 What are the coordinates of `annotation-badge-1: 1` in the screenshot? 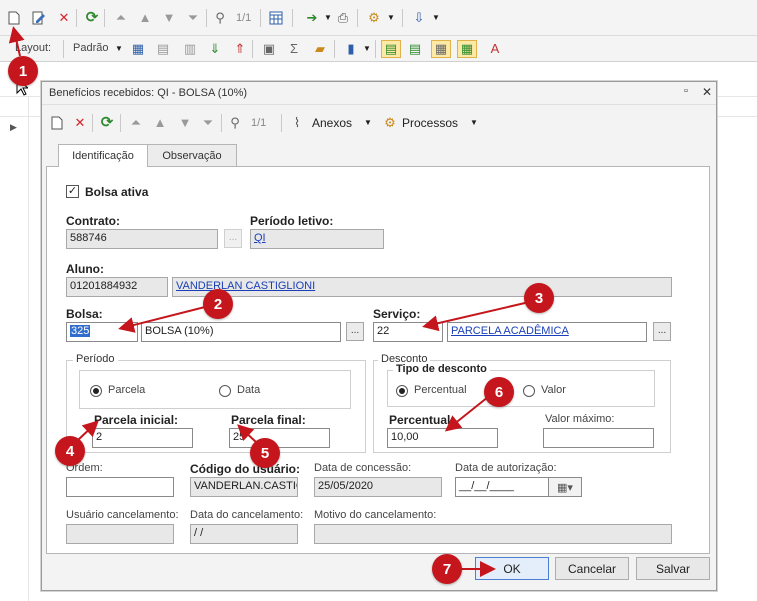 It's located at (23, 71).